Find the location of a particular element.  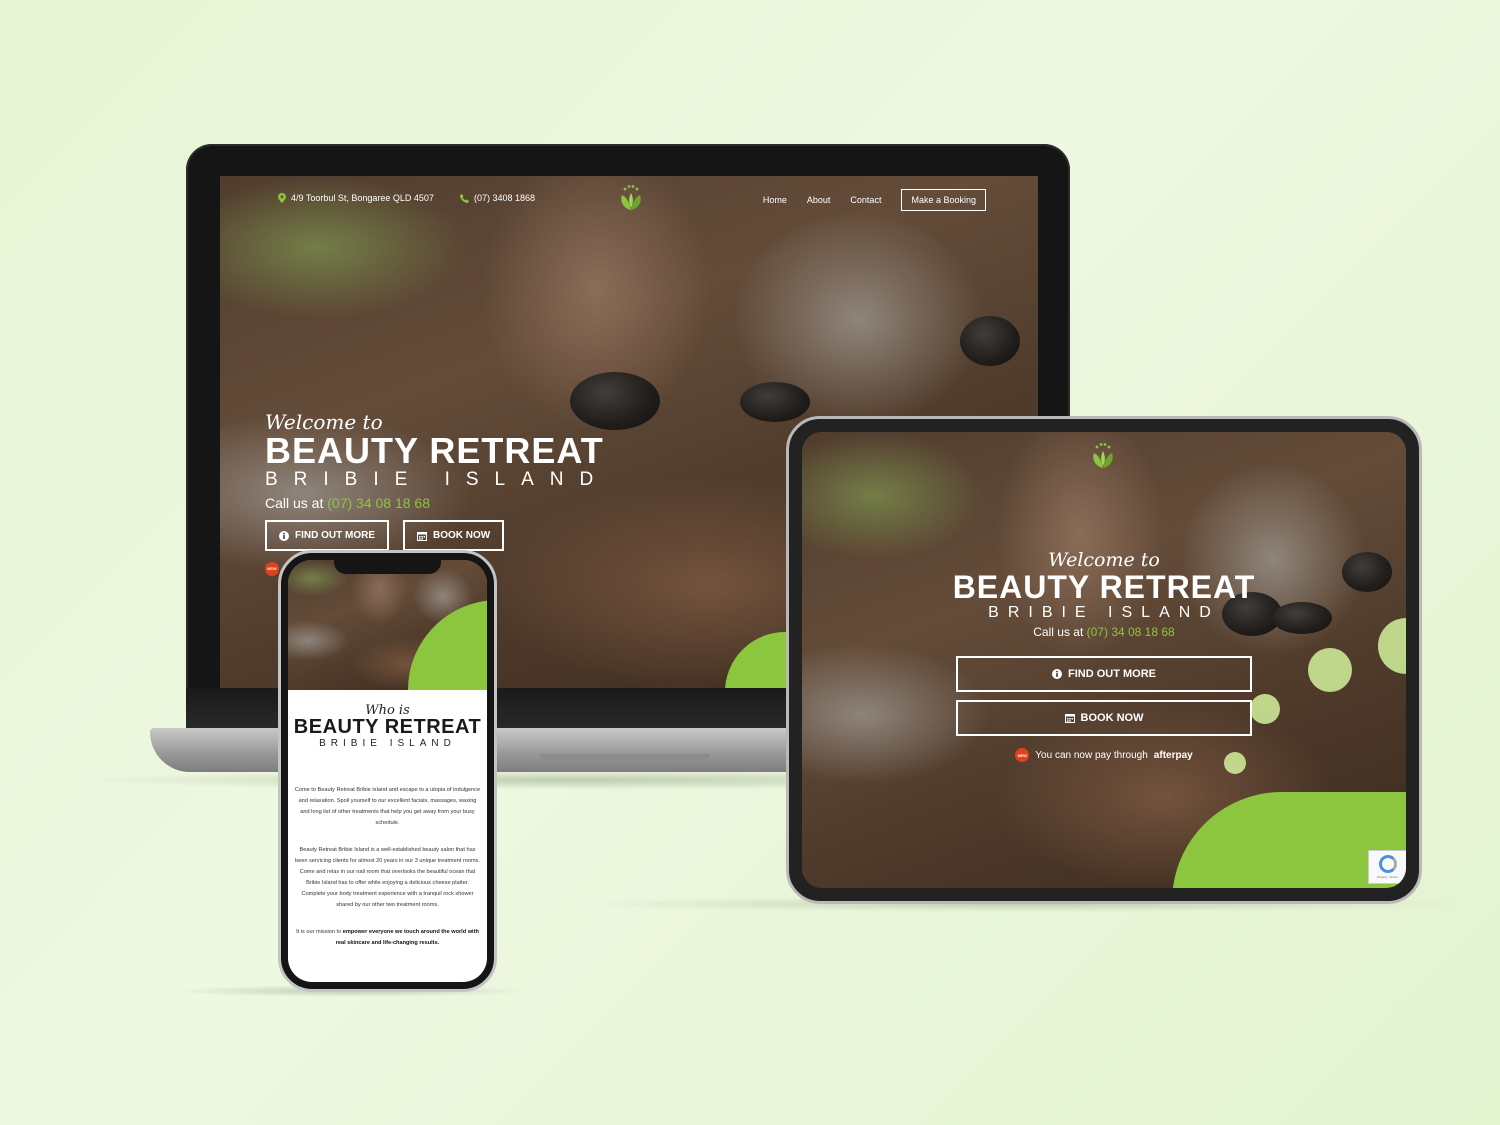

phone-hero-image is located at coordinates (387, 625).